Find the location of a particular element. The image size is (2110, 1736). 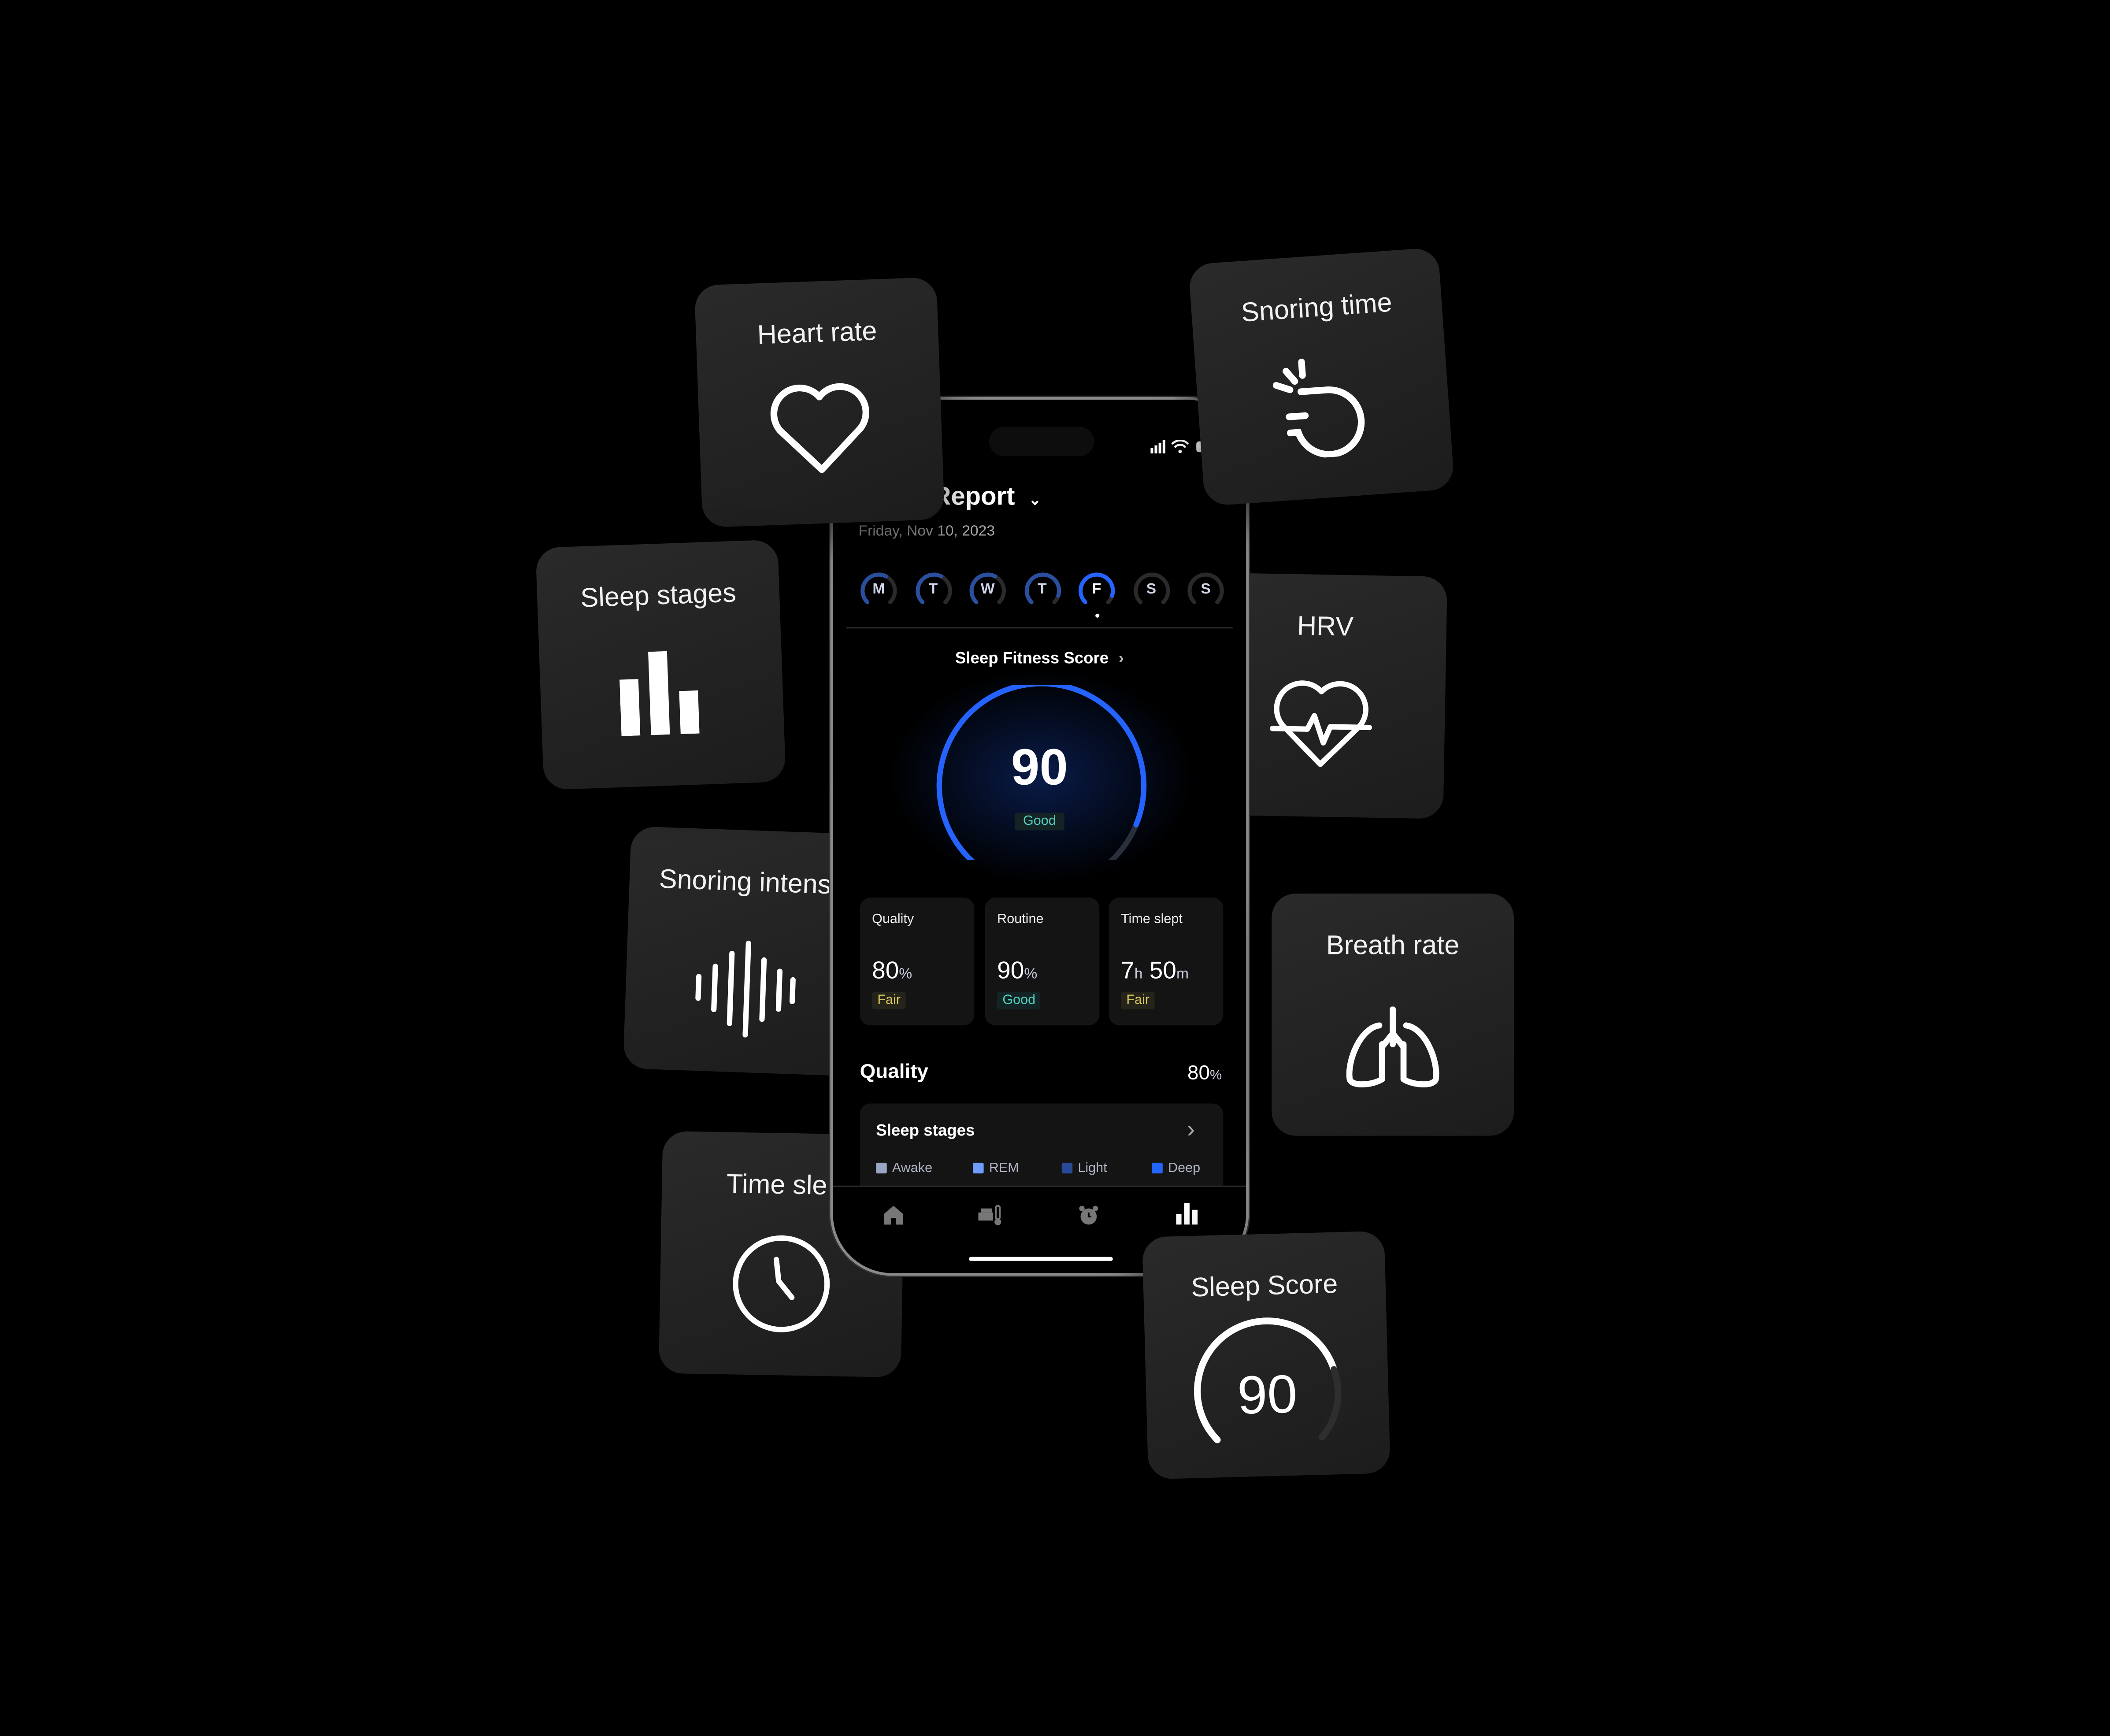

legend-awake: Awake is located at coordinates (904, 1168).